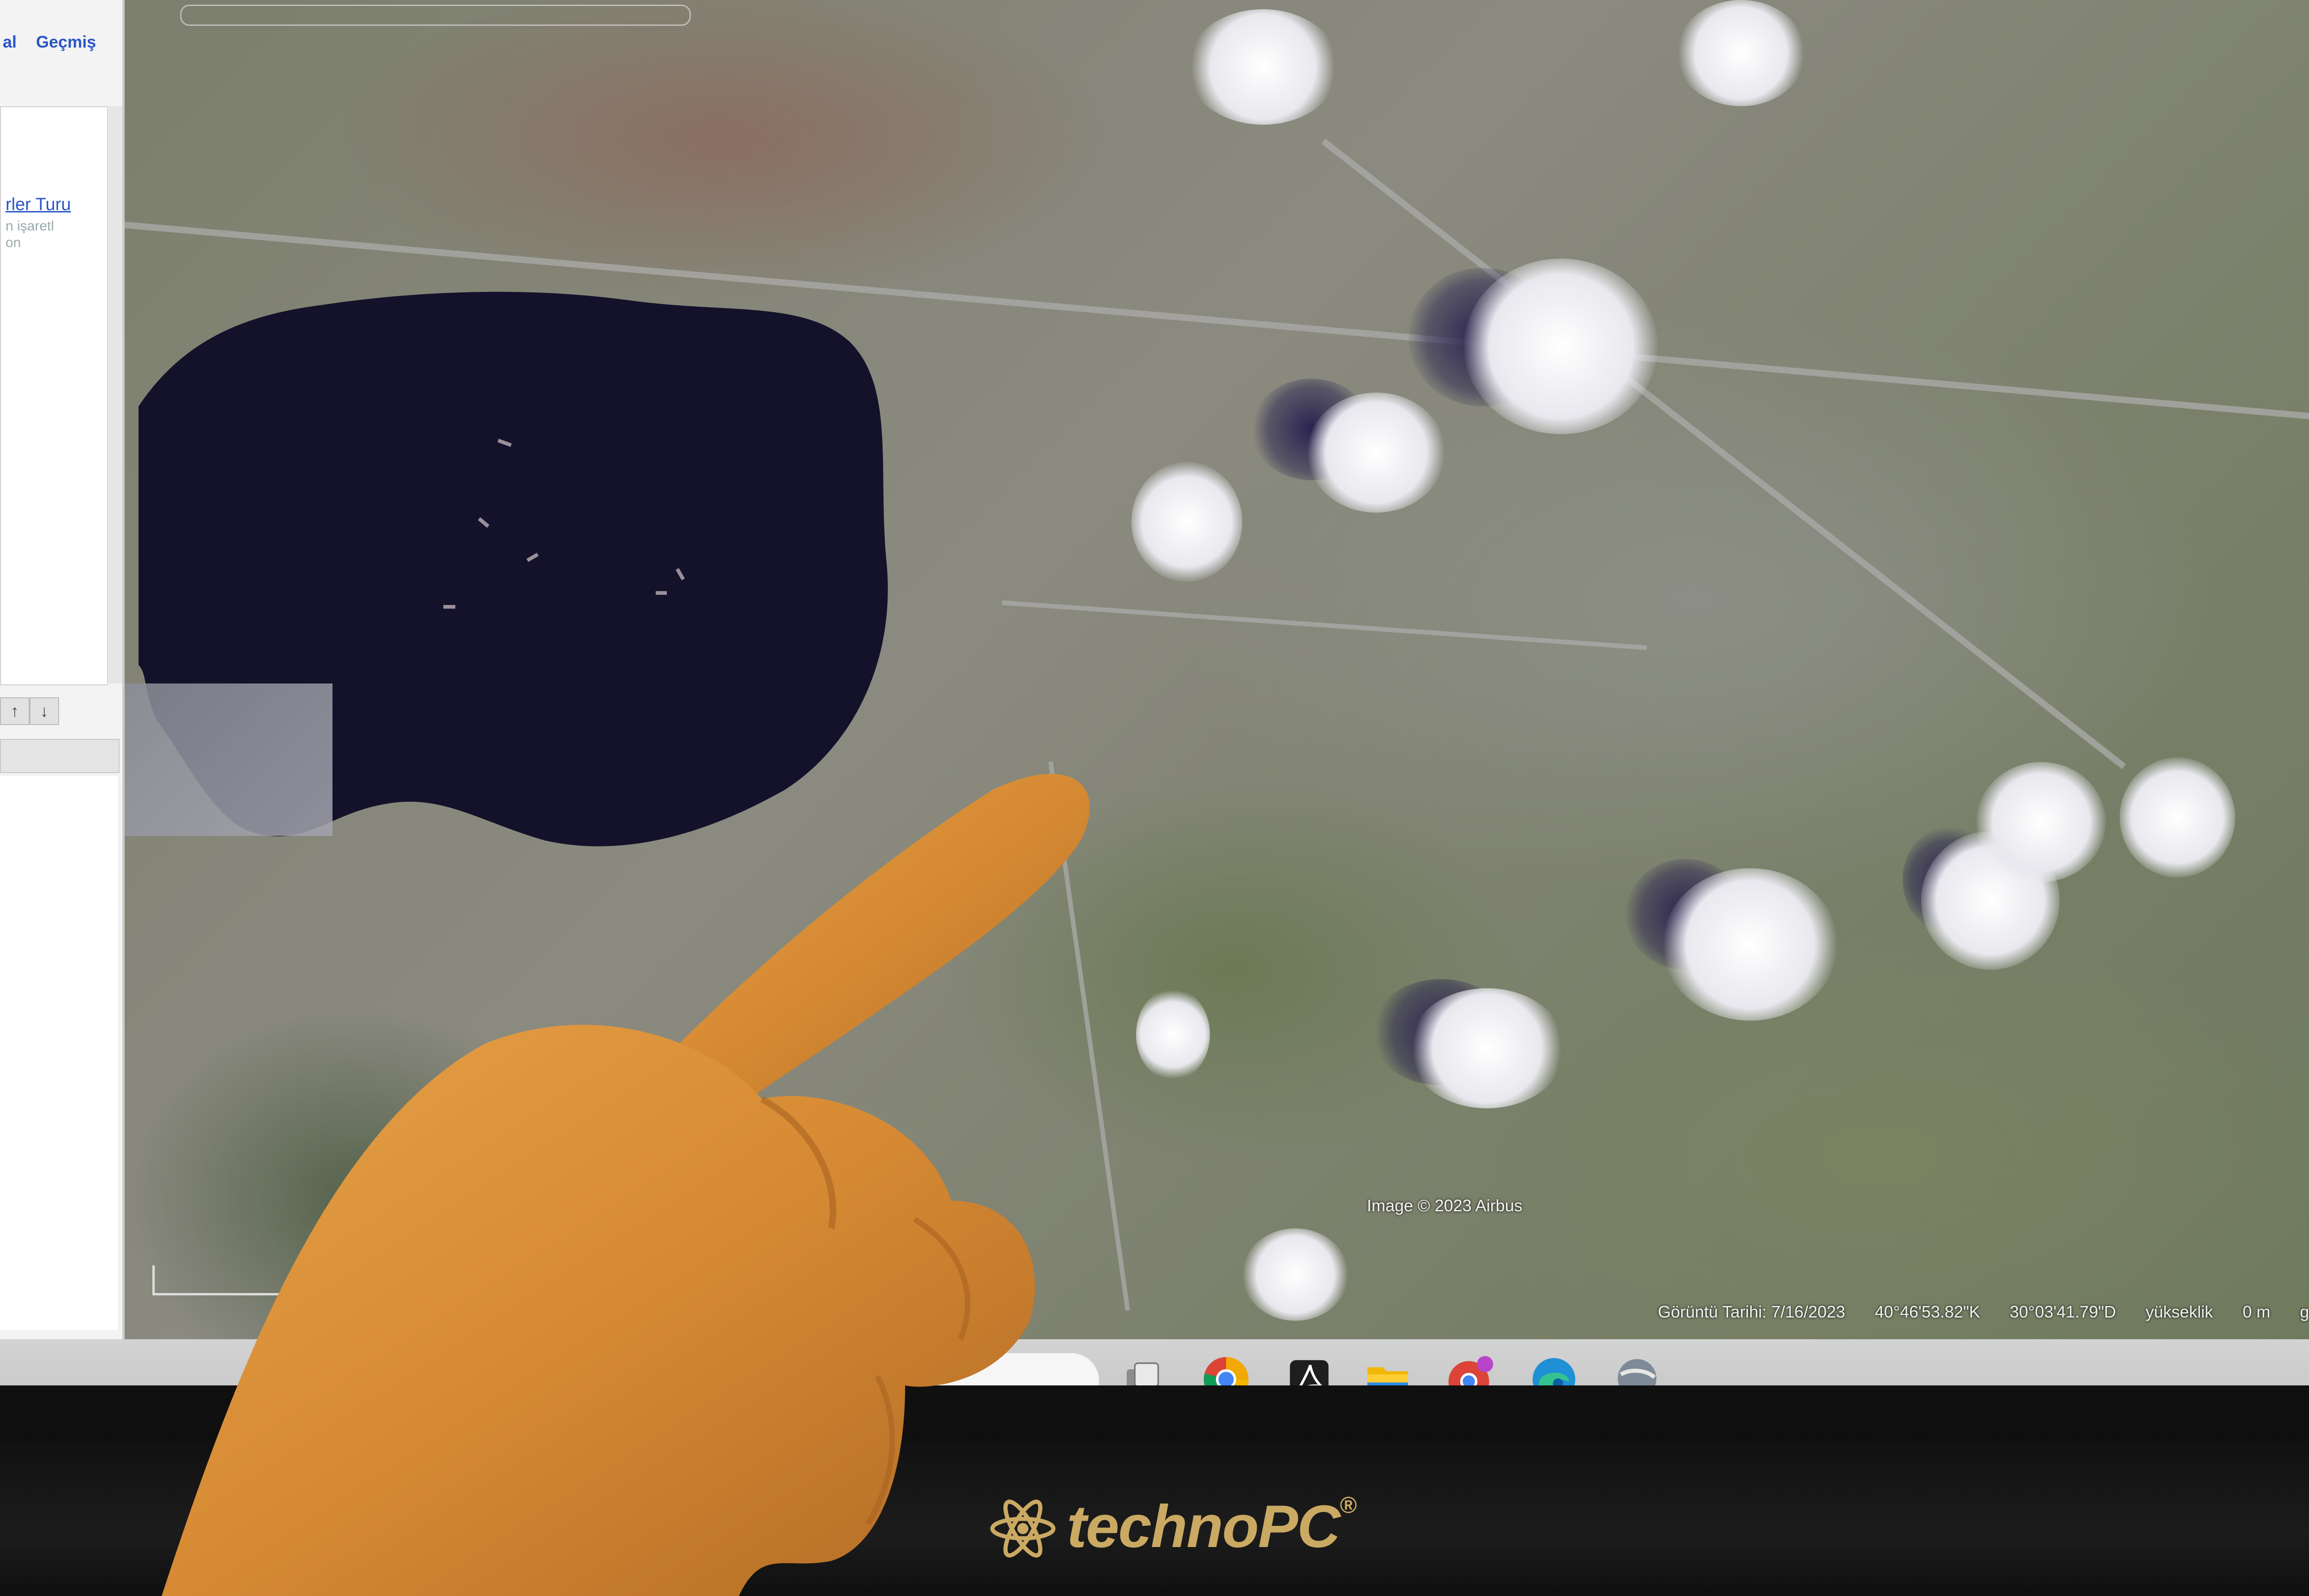  Describe the element at coordinates (1023, 1528) in the screenshot. I see `brand-atom-logo` at that location.